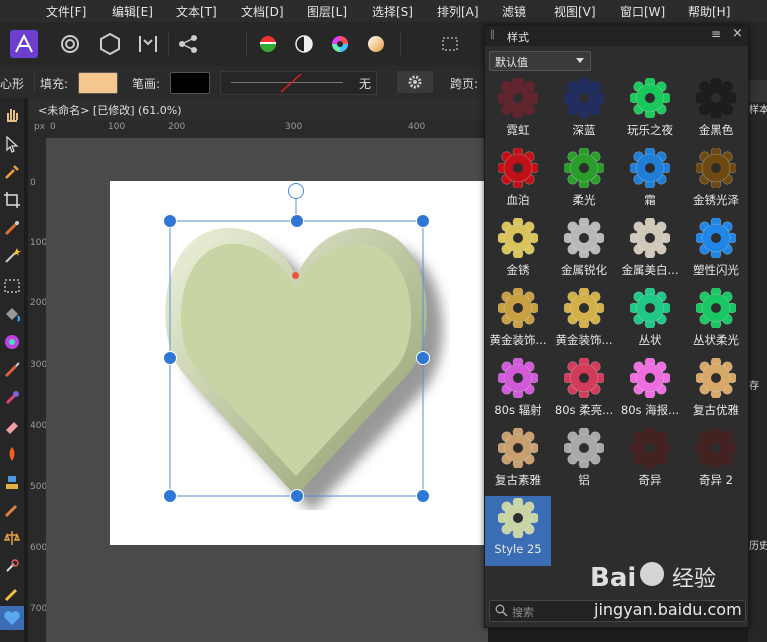  What do you see at coordinates (415, 82) in the screenshot?
I see `stroke-settings-button` at bounding box center [415, 82].